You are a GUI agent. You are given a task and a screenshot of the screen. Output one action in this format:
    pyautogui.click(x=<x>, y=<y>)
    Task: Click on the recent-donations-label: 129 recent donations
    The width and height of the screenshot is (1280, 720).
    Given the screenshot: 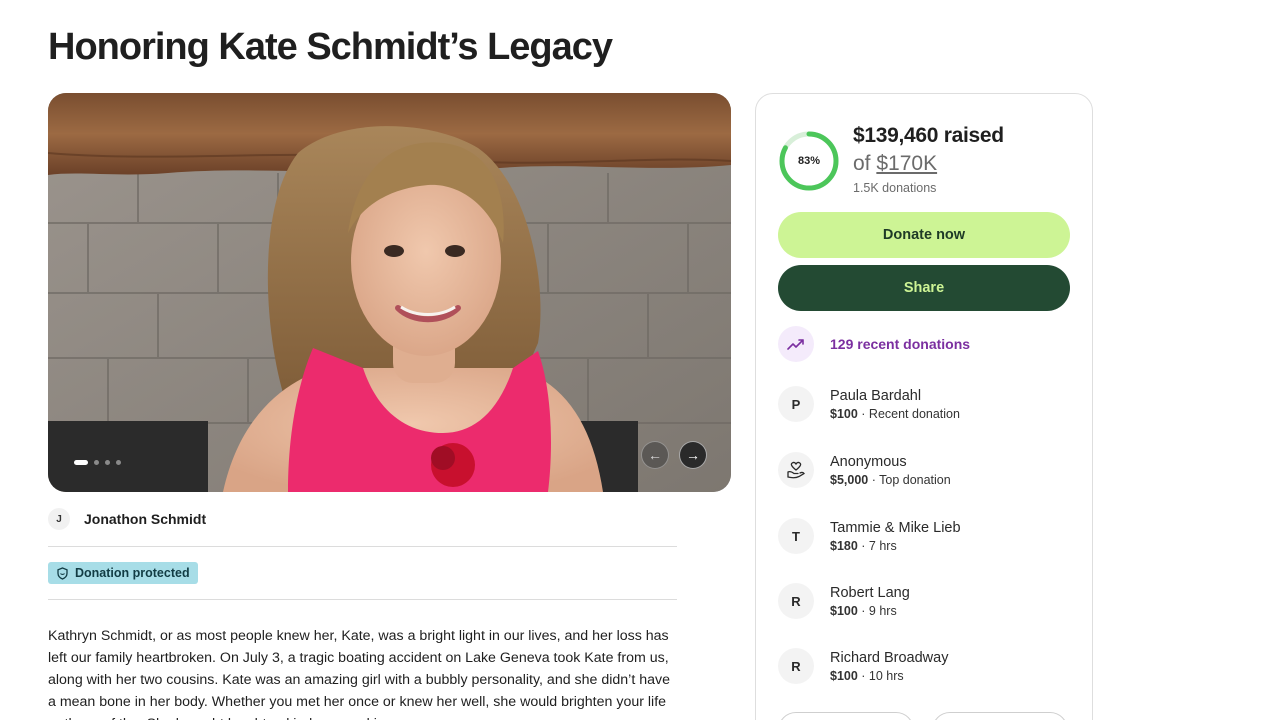 What is the action you would take?
    pyautogui.click(x=900, y=344)
    